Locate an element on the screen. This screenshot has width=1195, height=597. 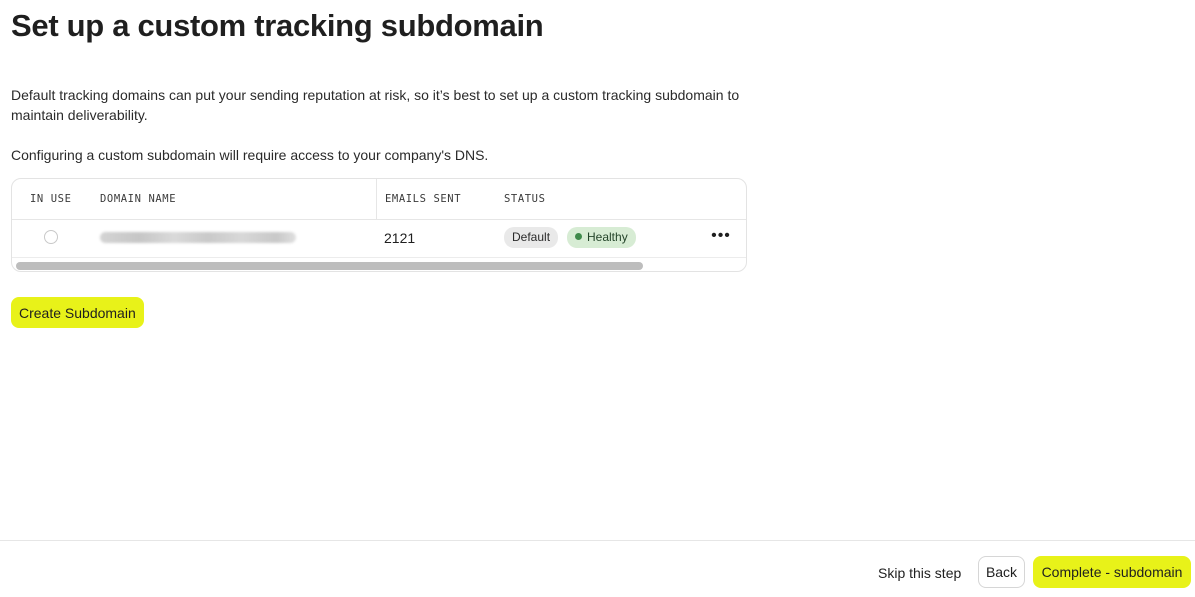
healthy-dot-icon is located at coordinates (578, 236).